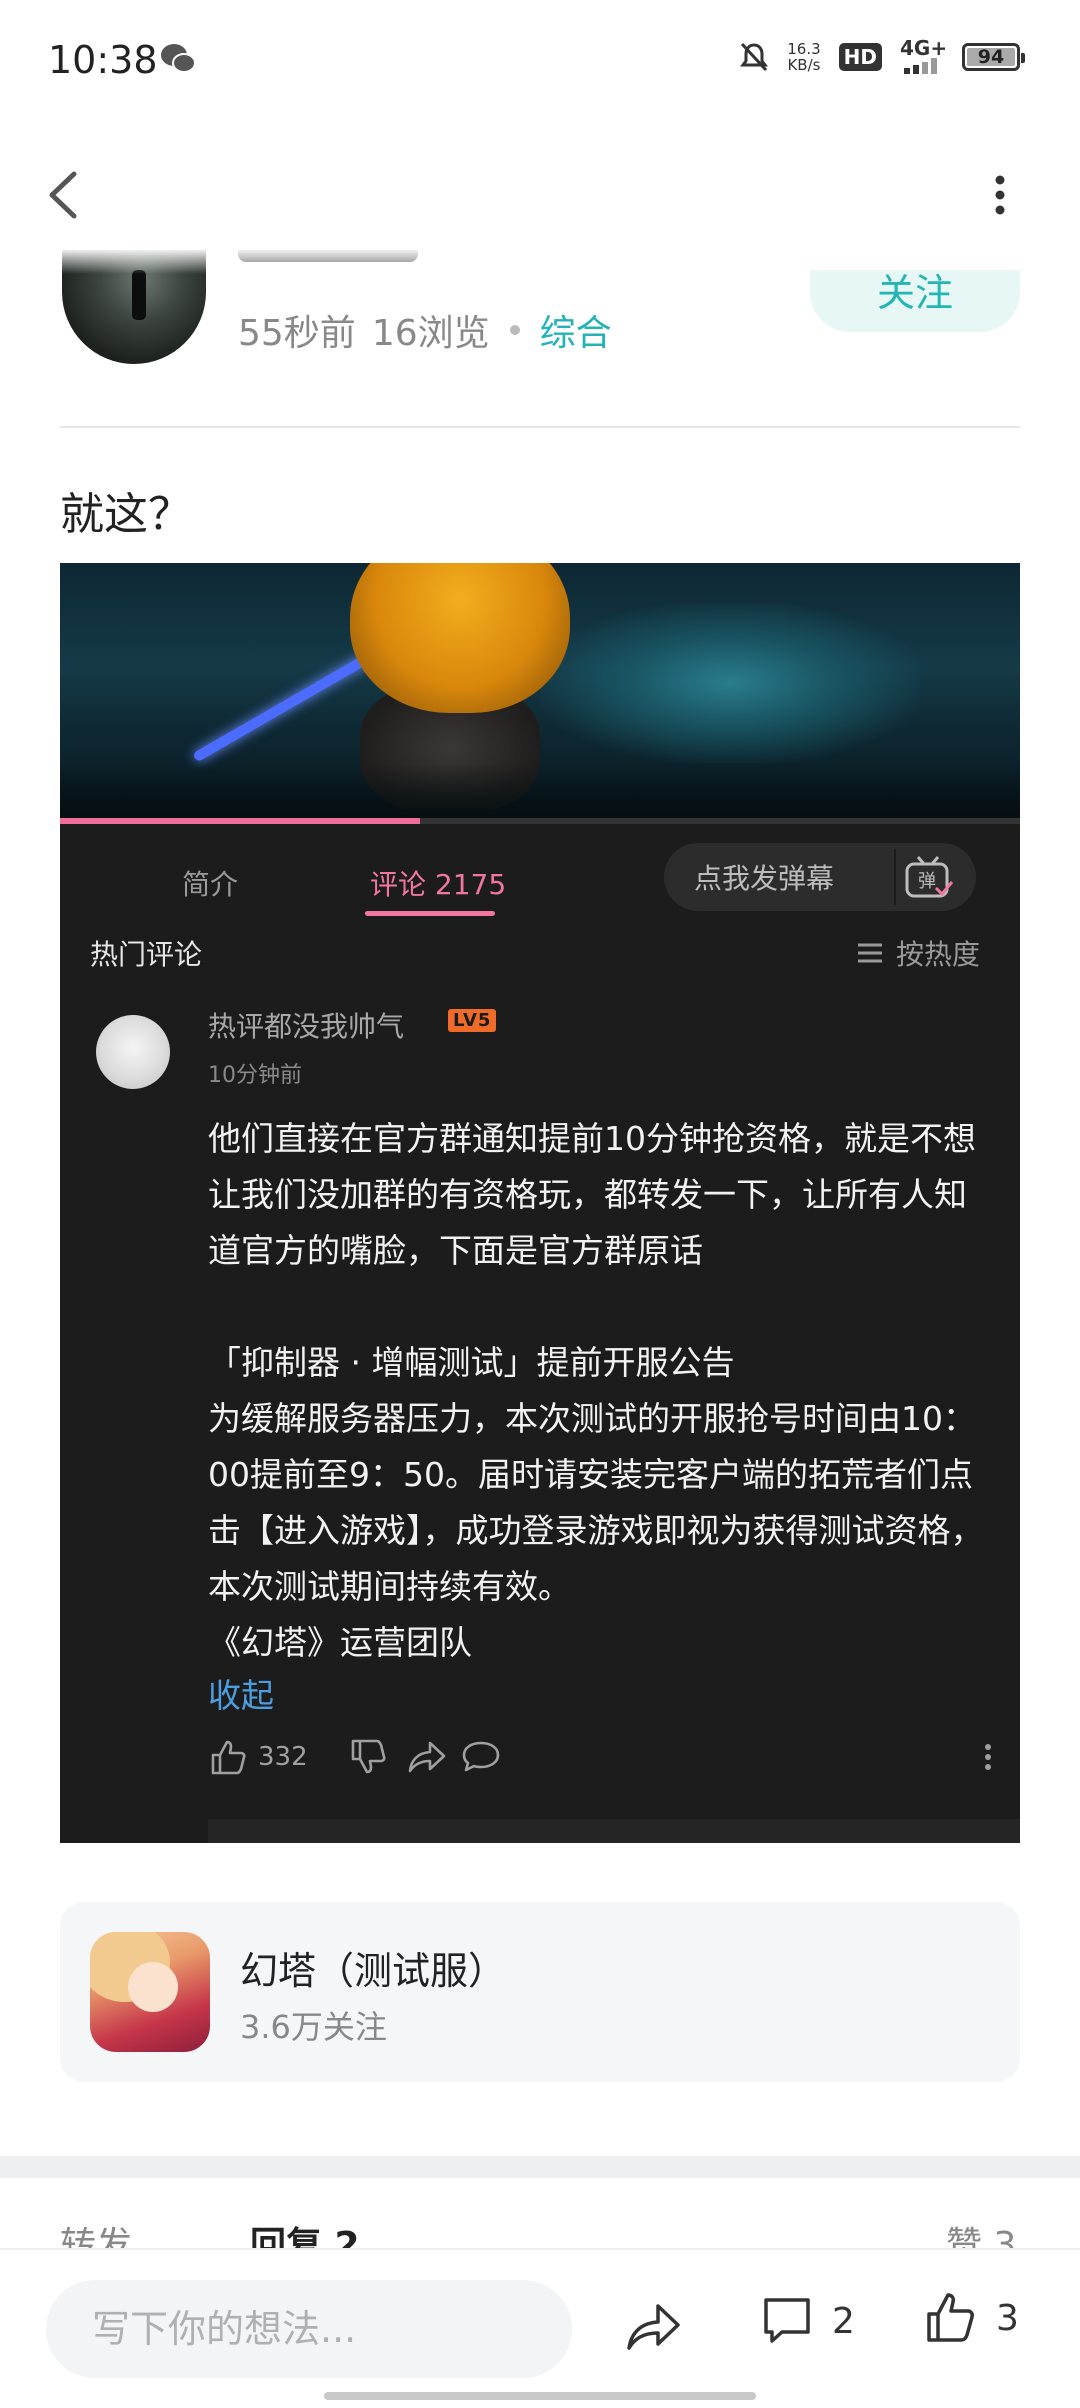 The image size is (1080, 2408). Describe the element at coordinates (430, 333) in the screenshot. I see `post-views: 16浏览` at that location.